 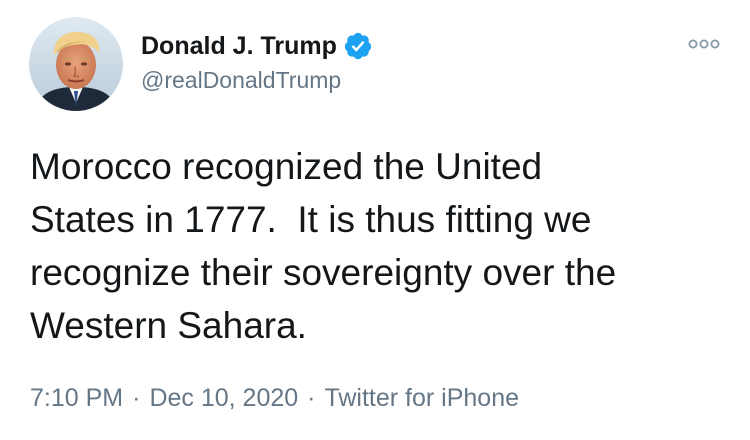 I want to click on verified-badge-icon, so click(x=358, y=46).